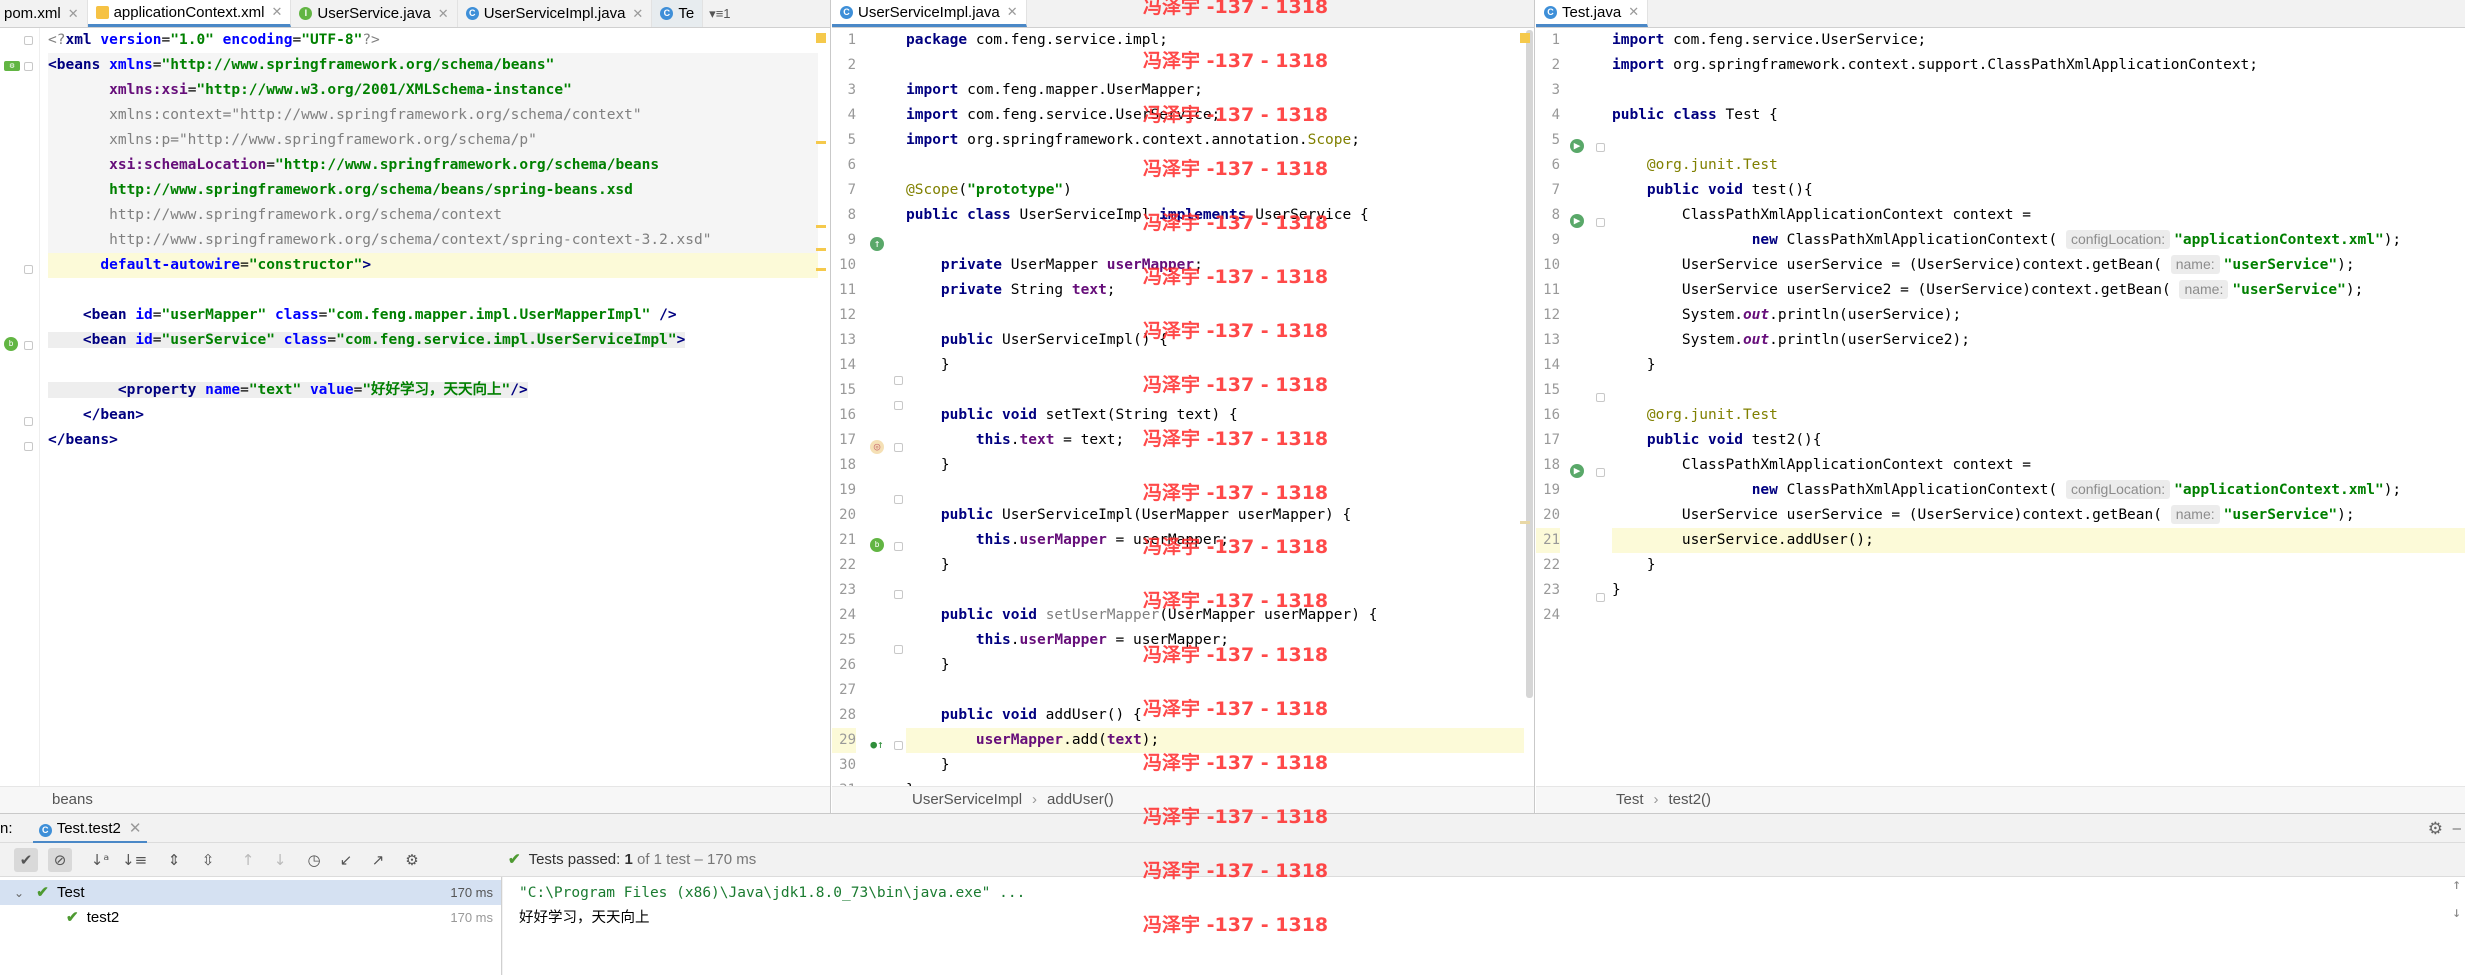 This screenshot has height=975, width=2465. What do you see at coordinates (250, 917) in the screenshot?
I see `tree-row: ✔ test2 170 ms` at bounding box center [250, 917].